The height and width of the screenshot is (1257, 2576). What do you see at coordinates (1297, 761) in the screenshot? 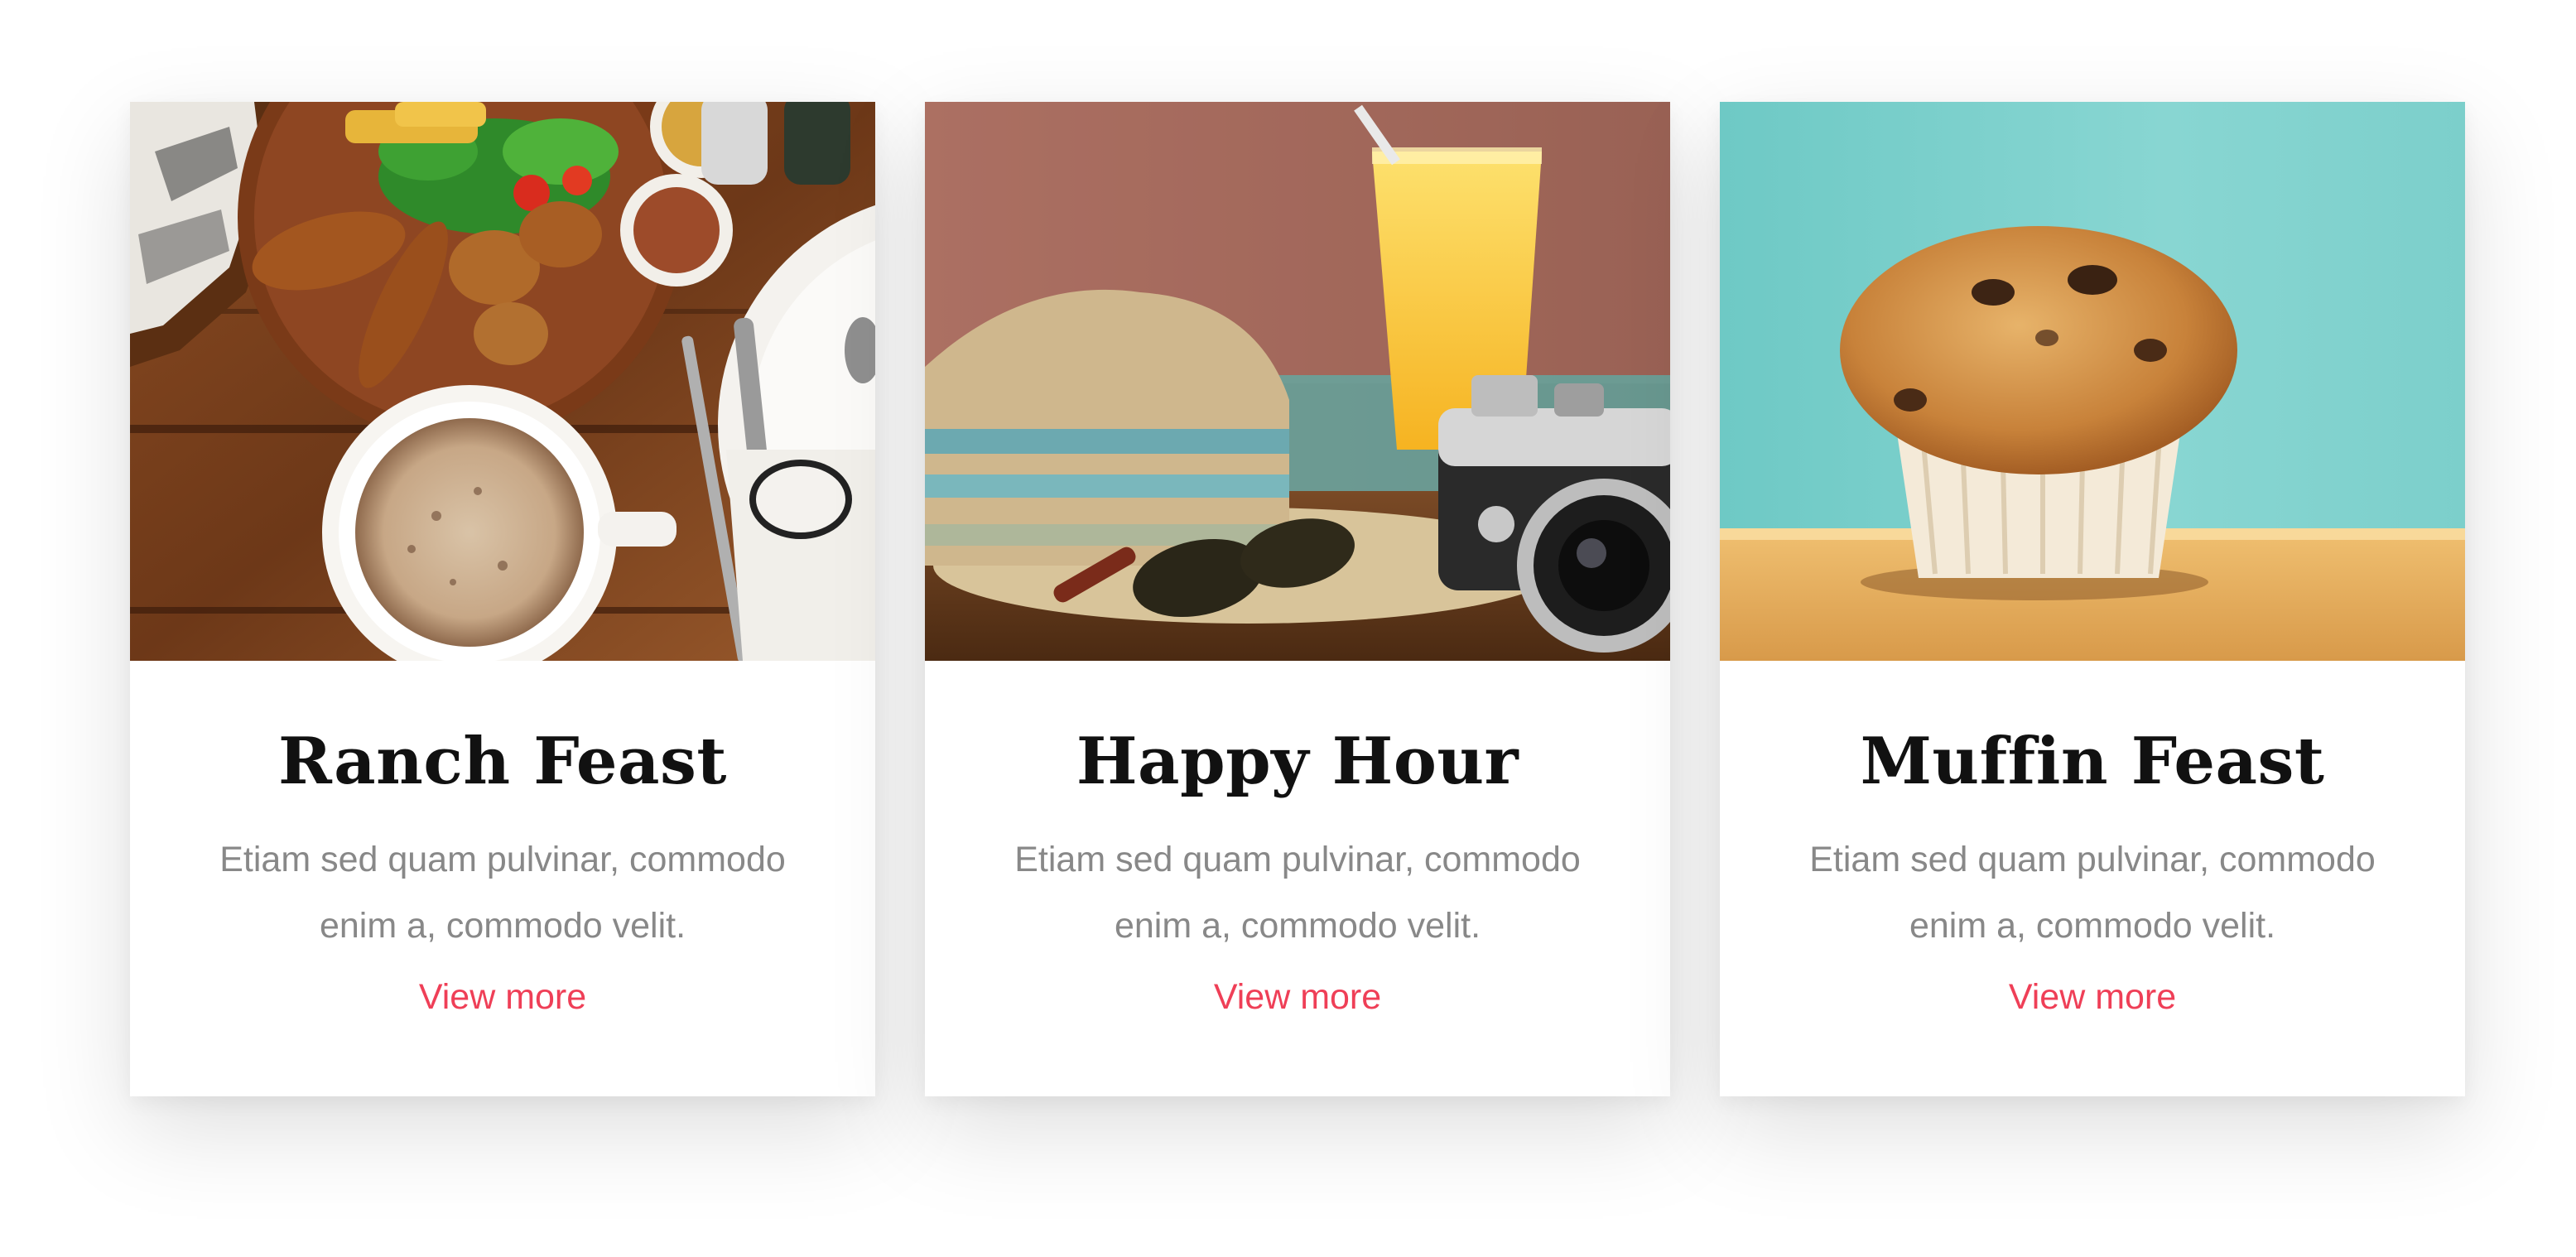
I see `card-title: Happy Hour` at bounding box center [1297, 761].